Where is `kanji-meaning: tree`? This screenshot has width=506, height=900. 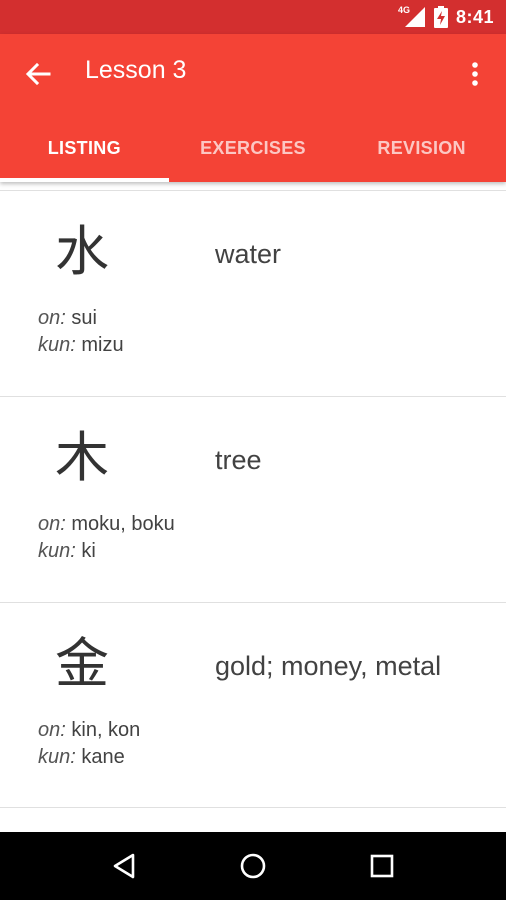 kanji-meaning: tree is located at coordinates (238, 460).